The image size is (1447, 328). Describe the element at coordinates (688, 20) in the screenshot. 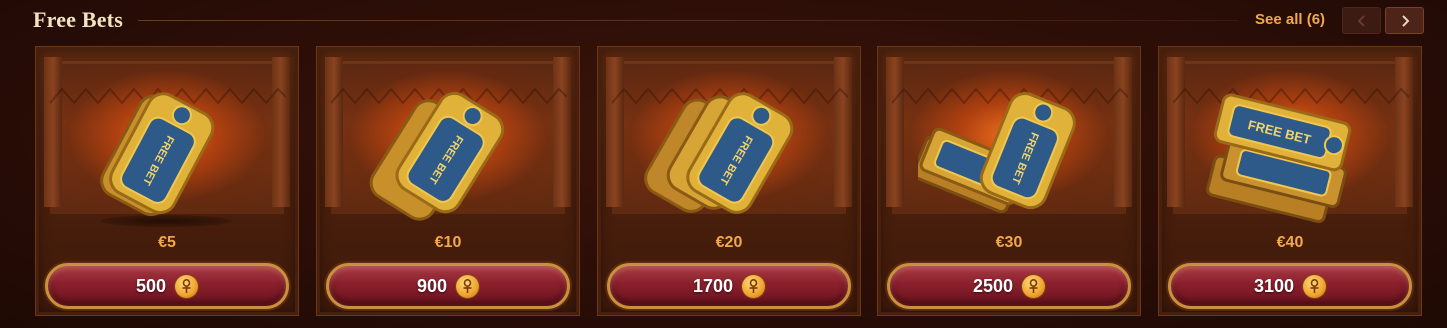

I see `title-divider` at that location.